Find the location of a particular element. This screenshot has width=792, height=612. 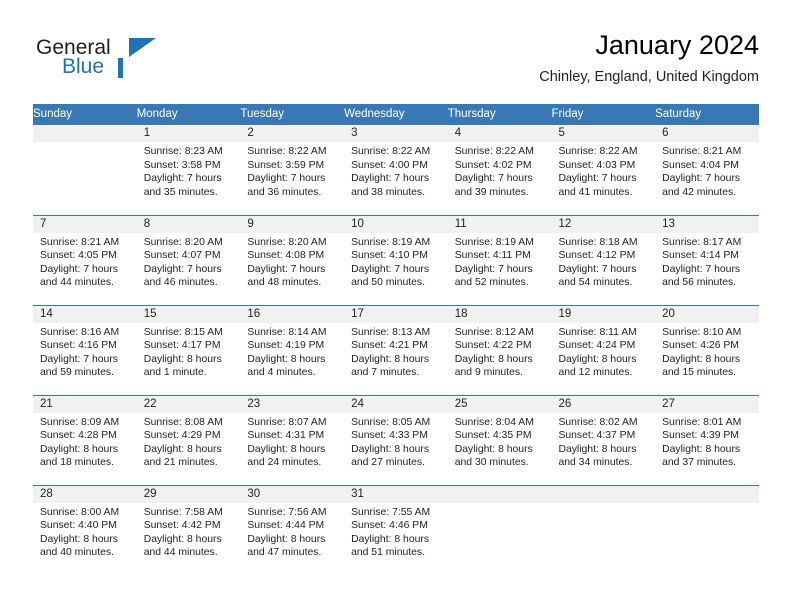

sunrise-time: Sunrise: 8:01 AM is located at coordinates (702, 422).